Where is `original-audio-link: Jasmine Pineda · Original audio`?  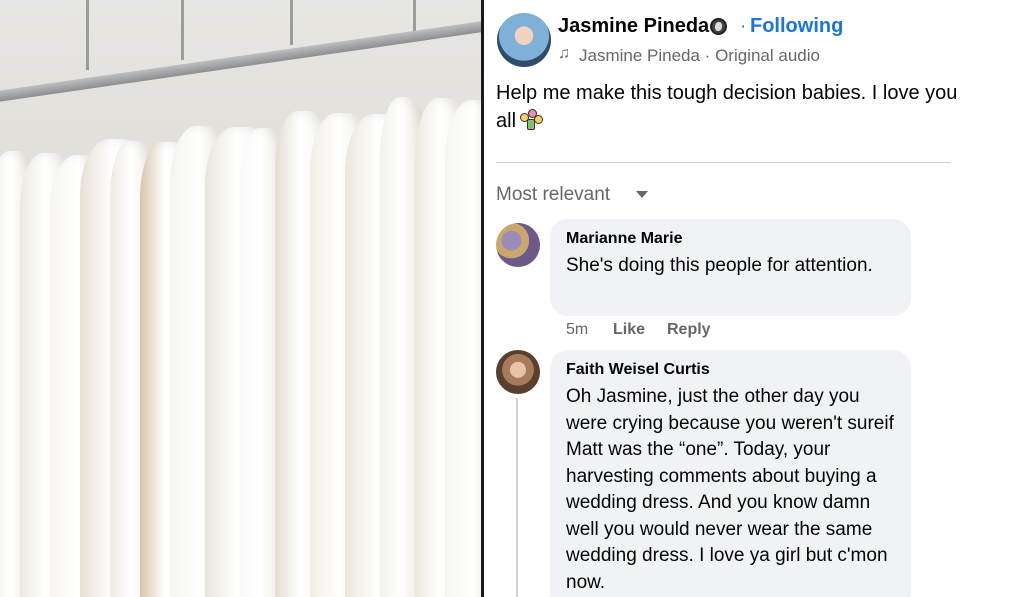
original-audio-link: Jasmine Pineda · Original audio is located at coordinates (699, 56).